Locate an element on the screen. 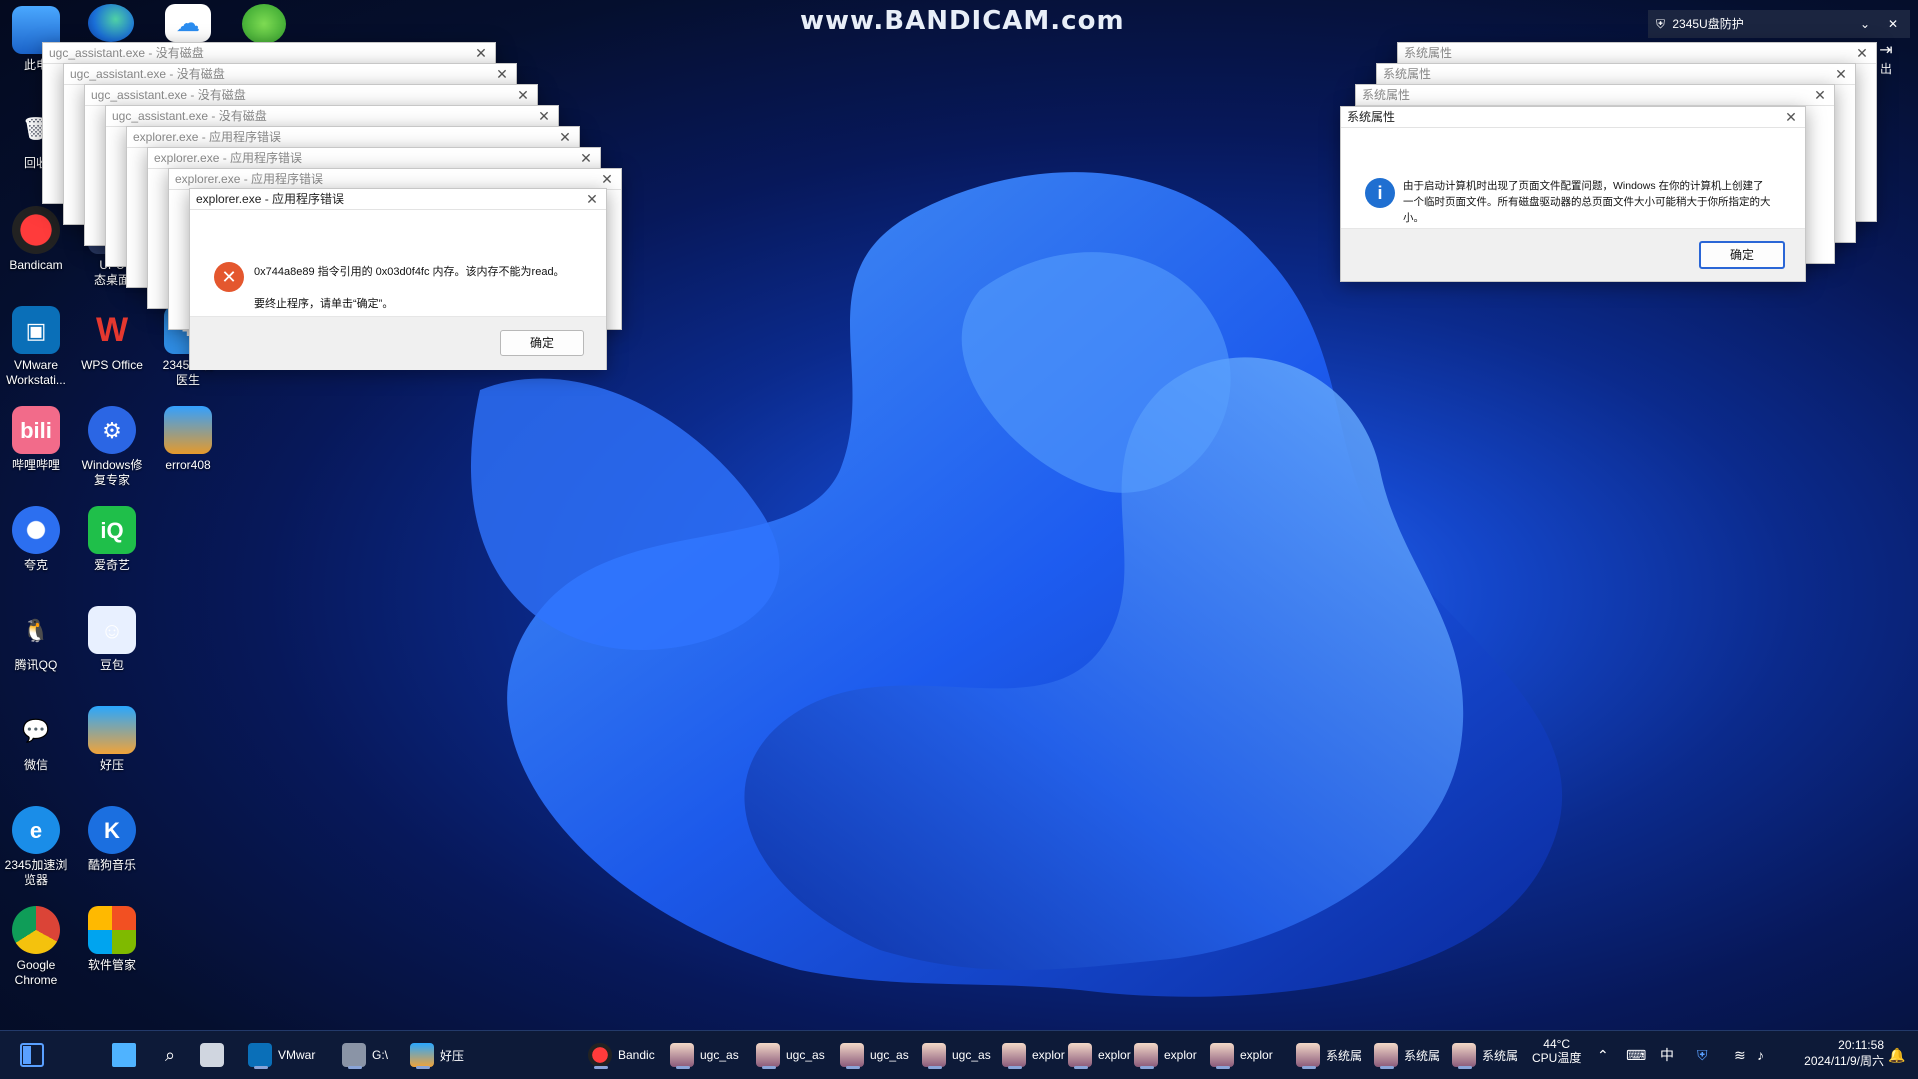 This screenshot has width=1918, height=1079. desktop-icon-winrepair: ⚙ Windows修 复专家 is located at coordinates (112, 447).